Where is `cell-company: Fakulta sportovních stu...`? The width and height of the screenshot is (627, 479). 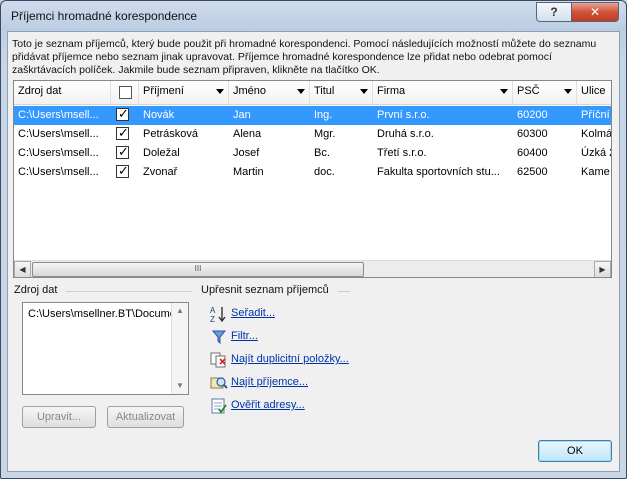 cell-company: Fakulta sportovních stu... is located at coordinates (438, 172).